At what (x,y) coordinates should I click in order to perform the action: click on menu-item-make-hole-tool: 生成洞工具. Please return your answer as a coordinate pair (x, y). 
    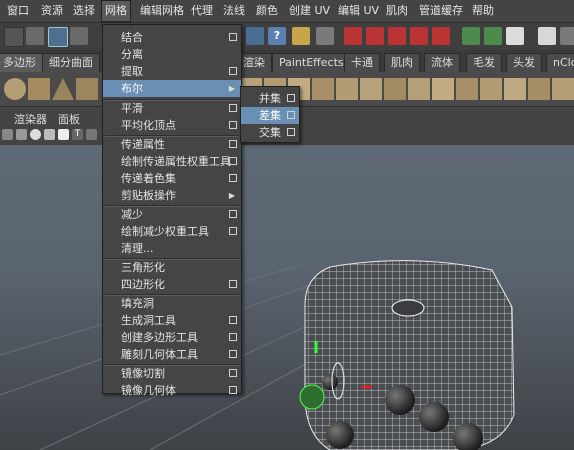
    Looking at the image, I should click on (172, 320).